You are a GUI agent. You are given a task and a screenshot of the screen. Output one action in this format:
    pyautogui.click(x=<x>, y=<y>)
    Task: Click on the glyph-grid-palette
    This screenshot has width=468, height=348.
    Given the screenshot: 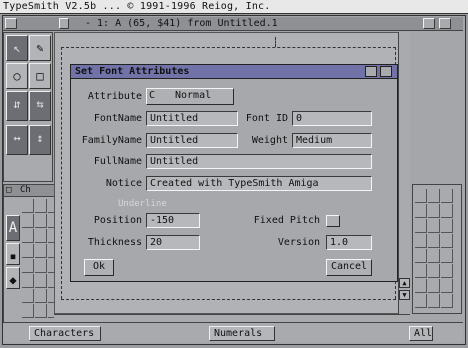 What is the action you would take?
    pyautogui.click(x=437, y=249)
    